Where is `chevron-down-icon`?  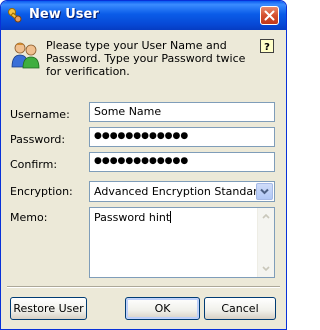
chevron-down-icon is located at coordinates (264, 191).